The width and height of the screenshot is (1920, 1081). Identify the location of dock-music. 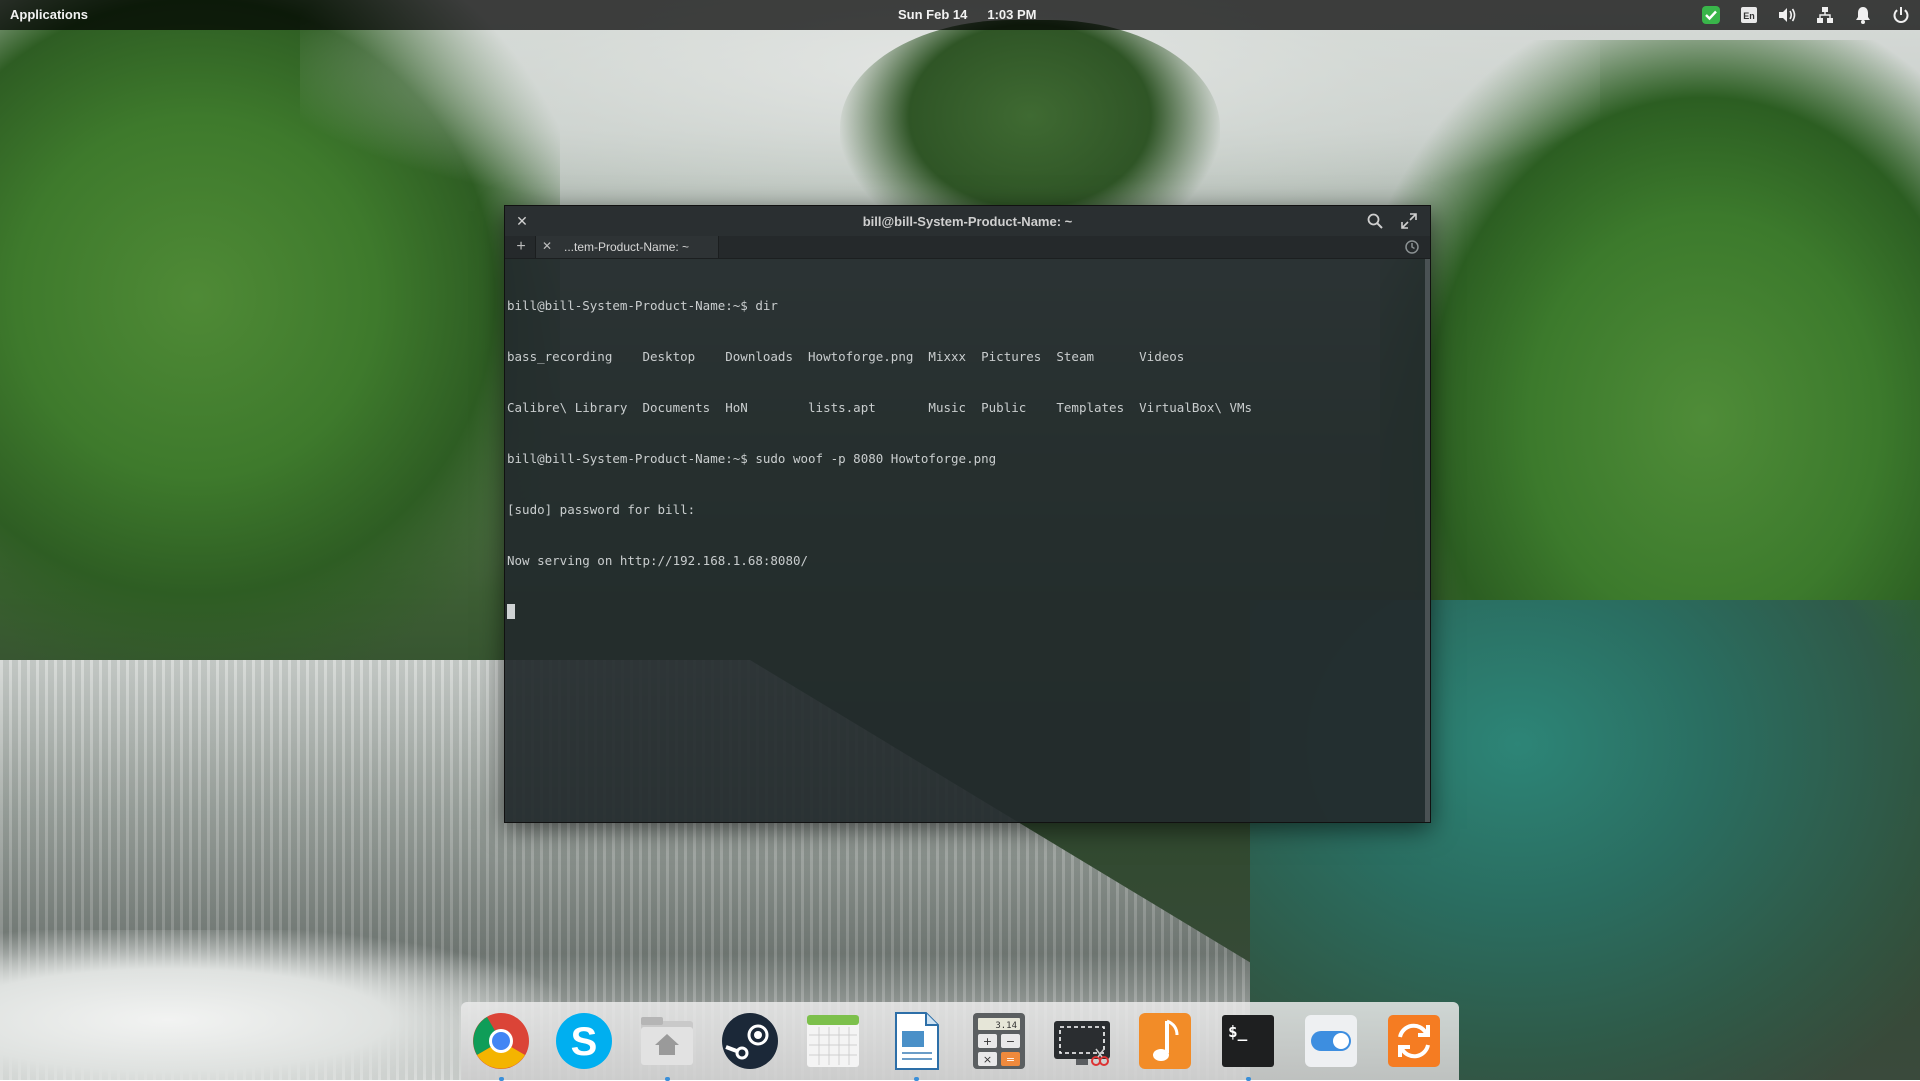
(1165, 1041).